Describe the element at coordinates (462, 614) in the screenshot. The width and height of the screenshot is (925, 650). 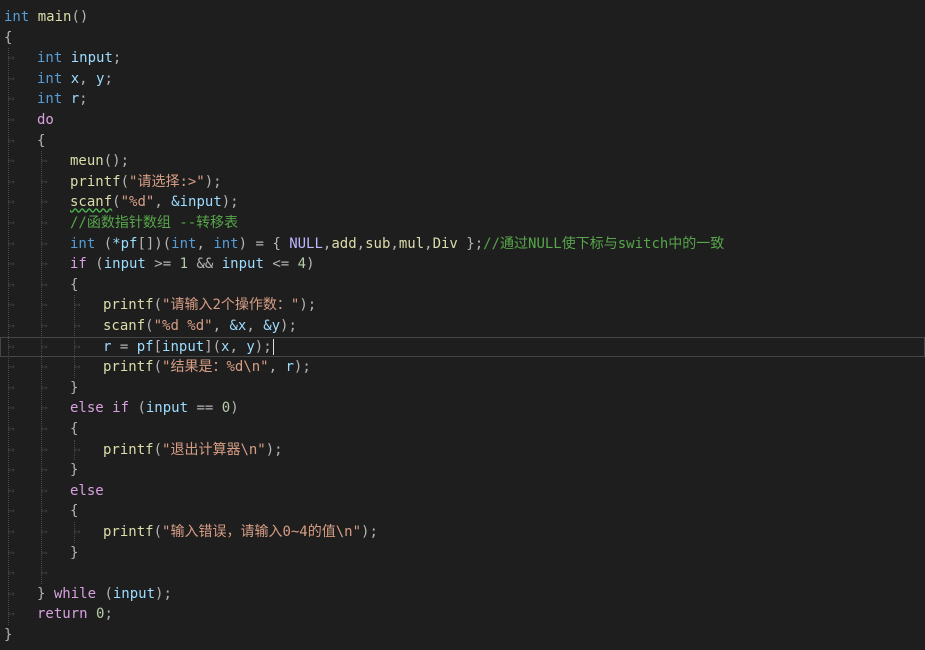
I see `code-line: return 0;` at that location.